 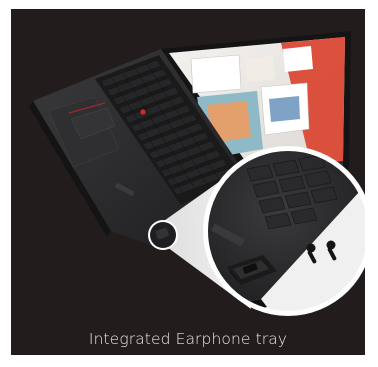 What do you see at coordinates (143, 112) in the screenshot?
I see `trackpoint-icon` at bounding box center [143, 112].